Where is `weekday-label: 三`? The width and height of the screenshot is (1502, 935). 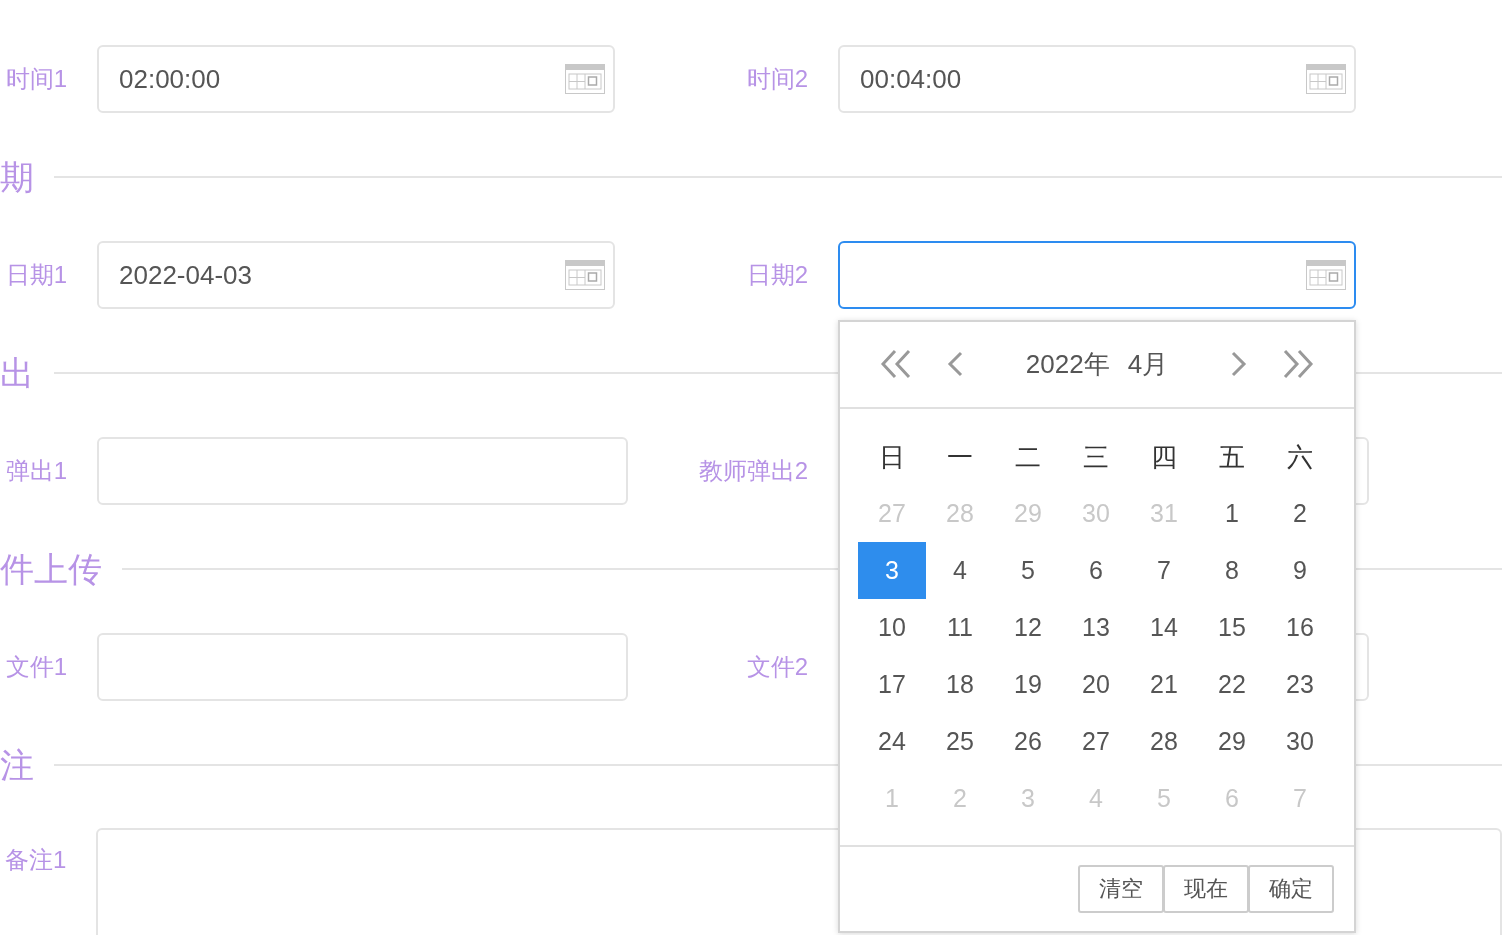
weekday-label: 三 is located at coordinates (1096, 457).